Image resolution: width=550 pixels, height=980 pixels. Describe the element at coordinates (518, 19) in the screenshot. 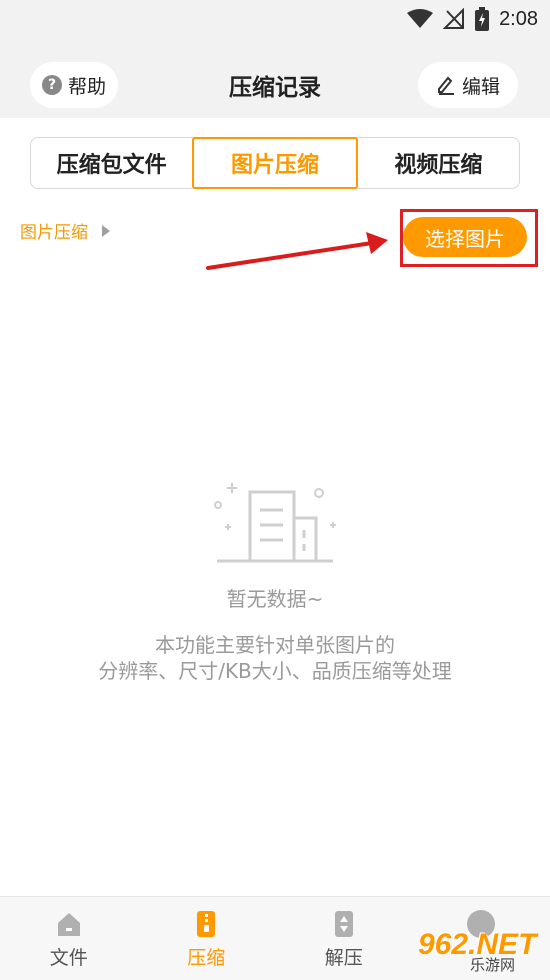

I see `status-time: 2:08` at that location.